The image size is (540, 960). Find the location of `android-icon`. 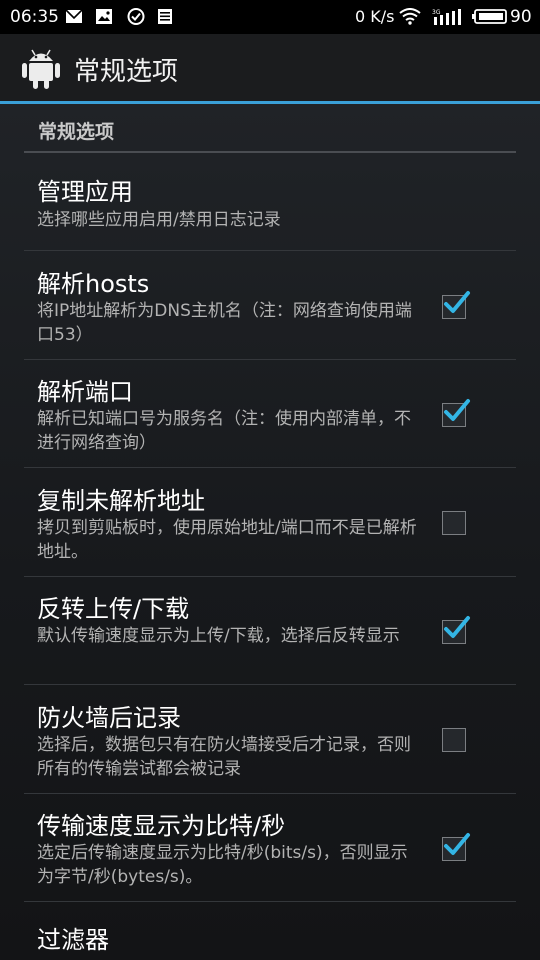

android-icon is located at coordinates (41, 68).